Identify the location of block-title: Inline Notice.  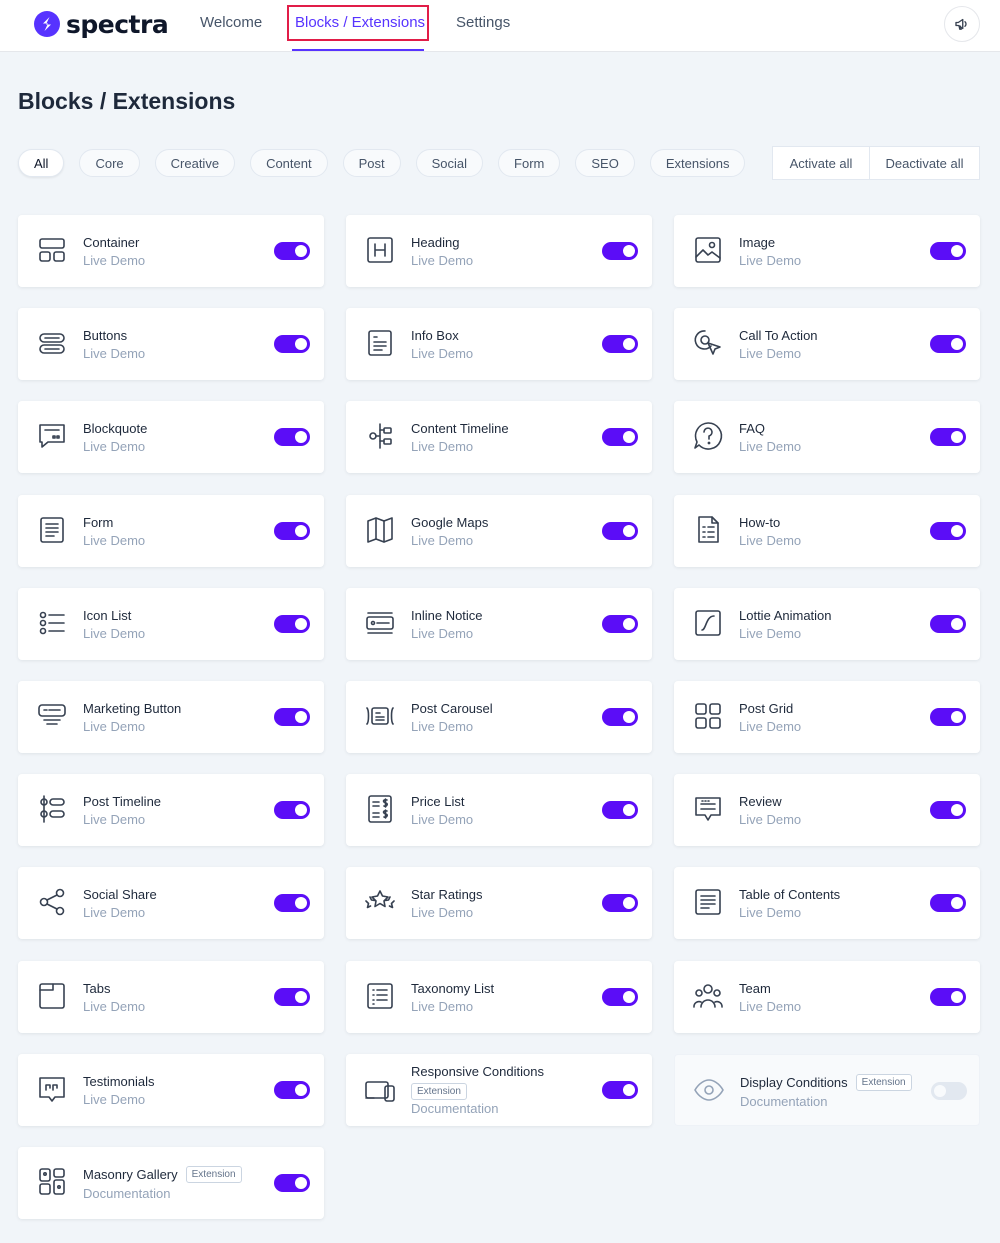
(447, 615).